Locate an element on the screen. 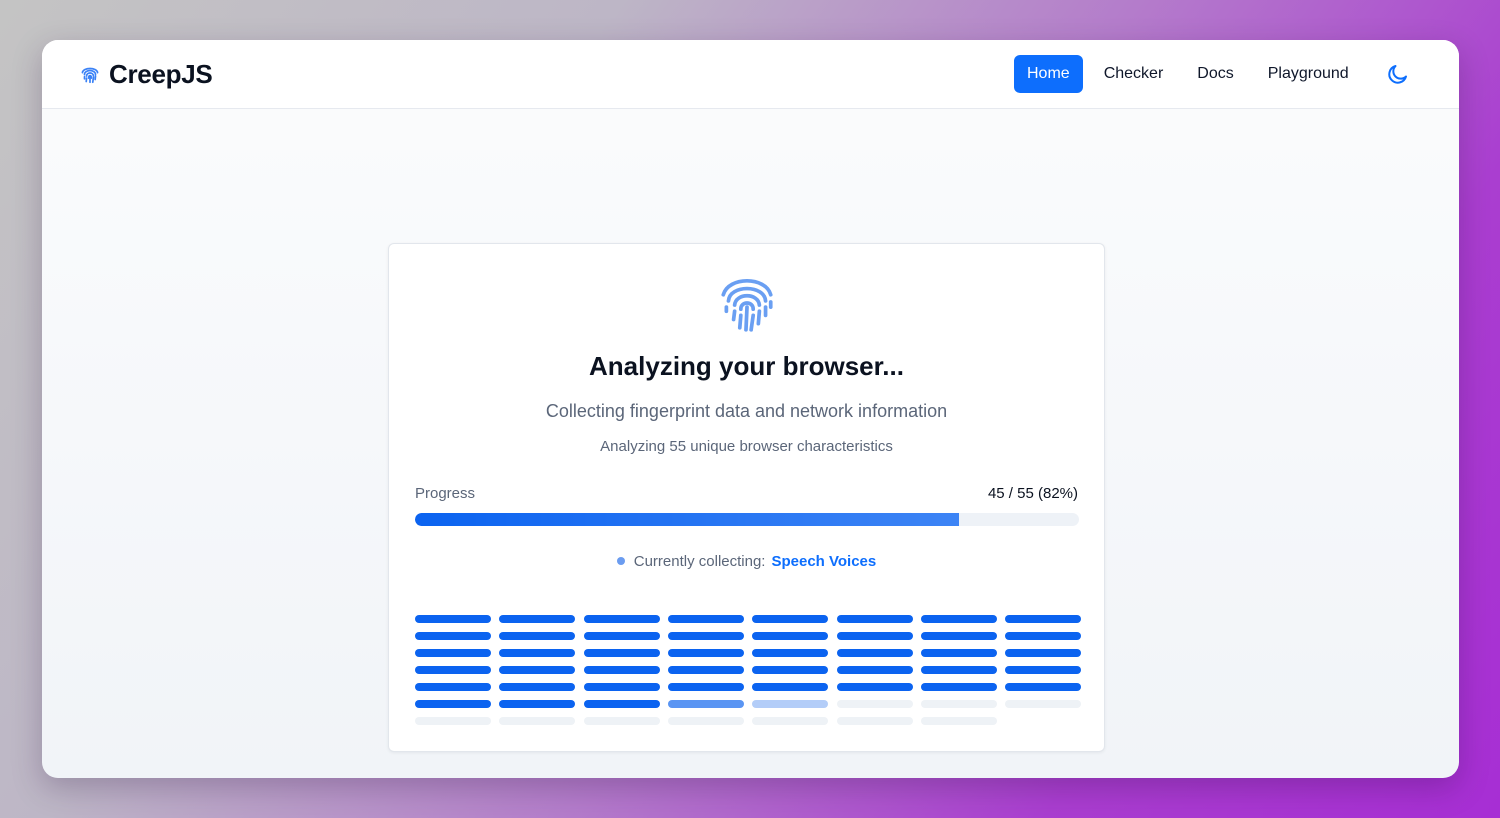  progress-fill is located at coordinates (687, 519).